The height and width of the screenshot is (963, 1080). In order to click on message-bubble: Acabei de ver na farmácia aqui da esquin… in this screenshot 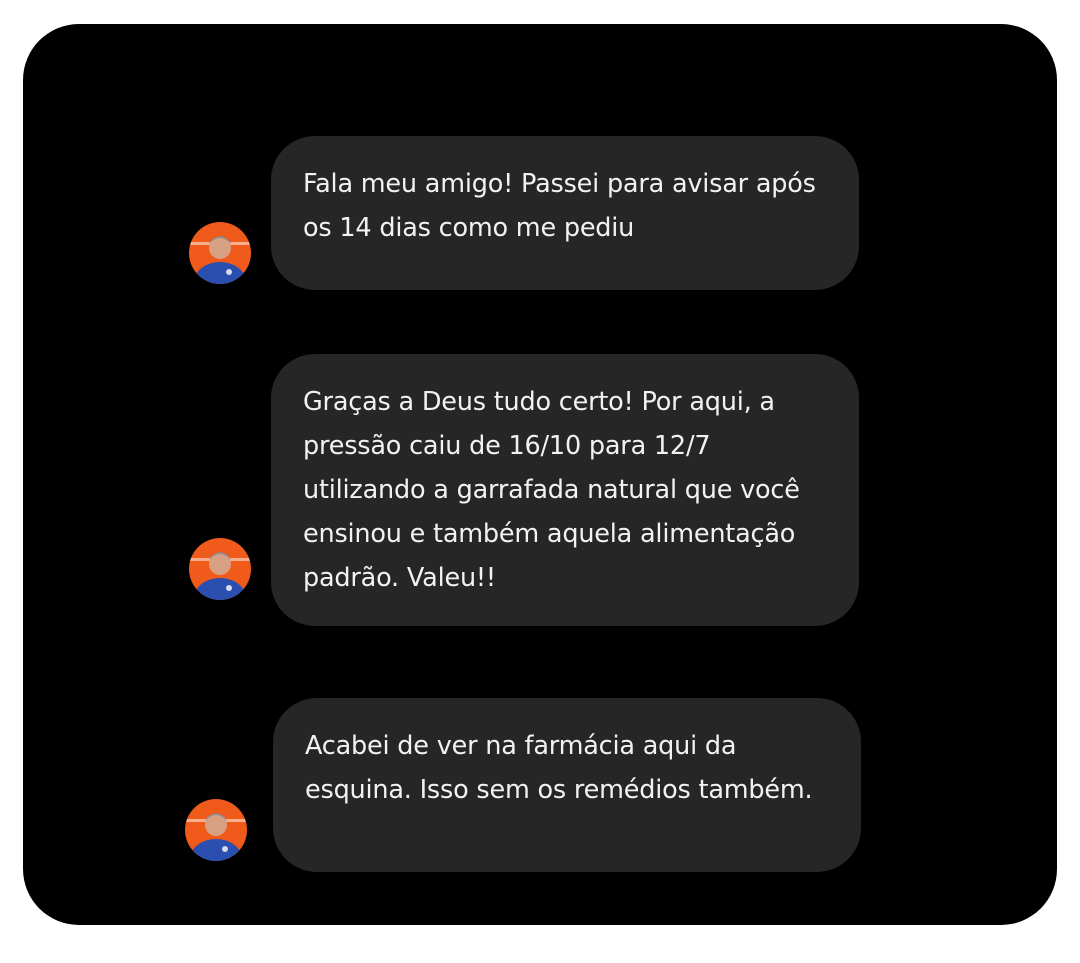, I will do `click(567, 785)`.